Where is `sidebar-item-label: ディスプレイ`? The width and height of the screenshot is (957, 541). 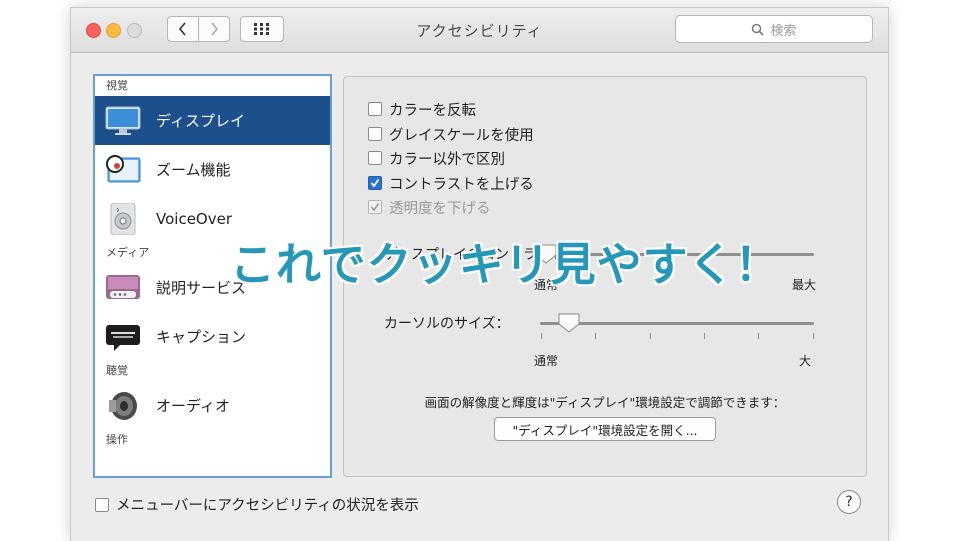 sidebar-item-label: ディスプレイ is located at coordinates (200, 121).